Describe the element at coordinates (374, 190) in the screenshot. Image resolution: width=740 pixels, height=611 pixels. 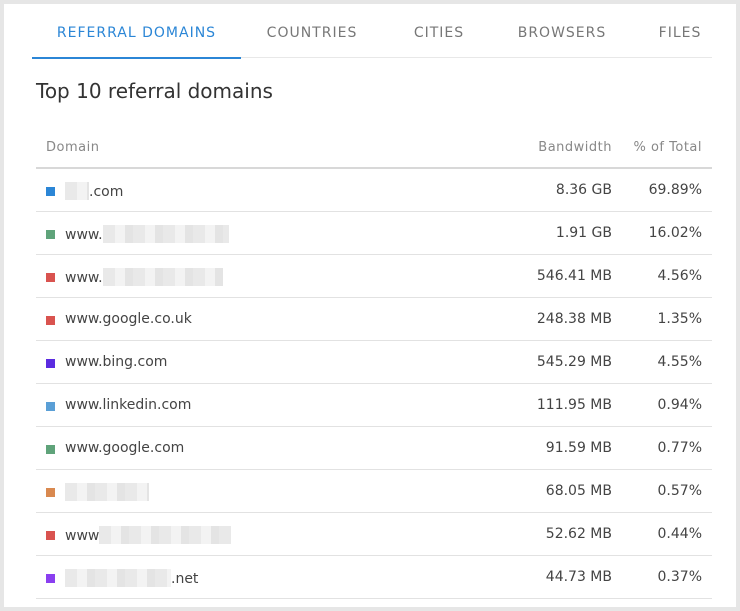
I see `table-row: .com 8.36 GB 69.89%` at that location.